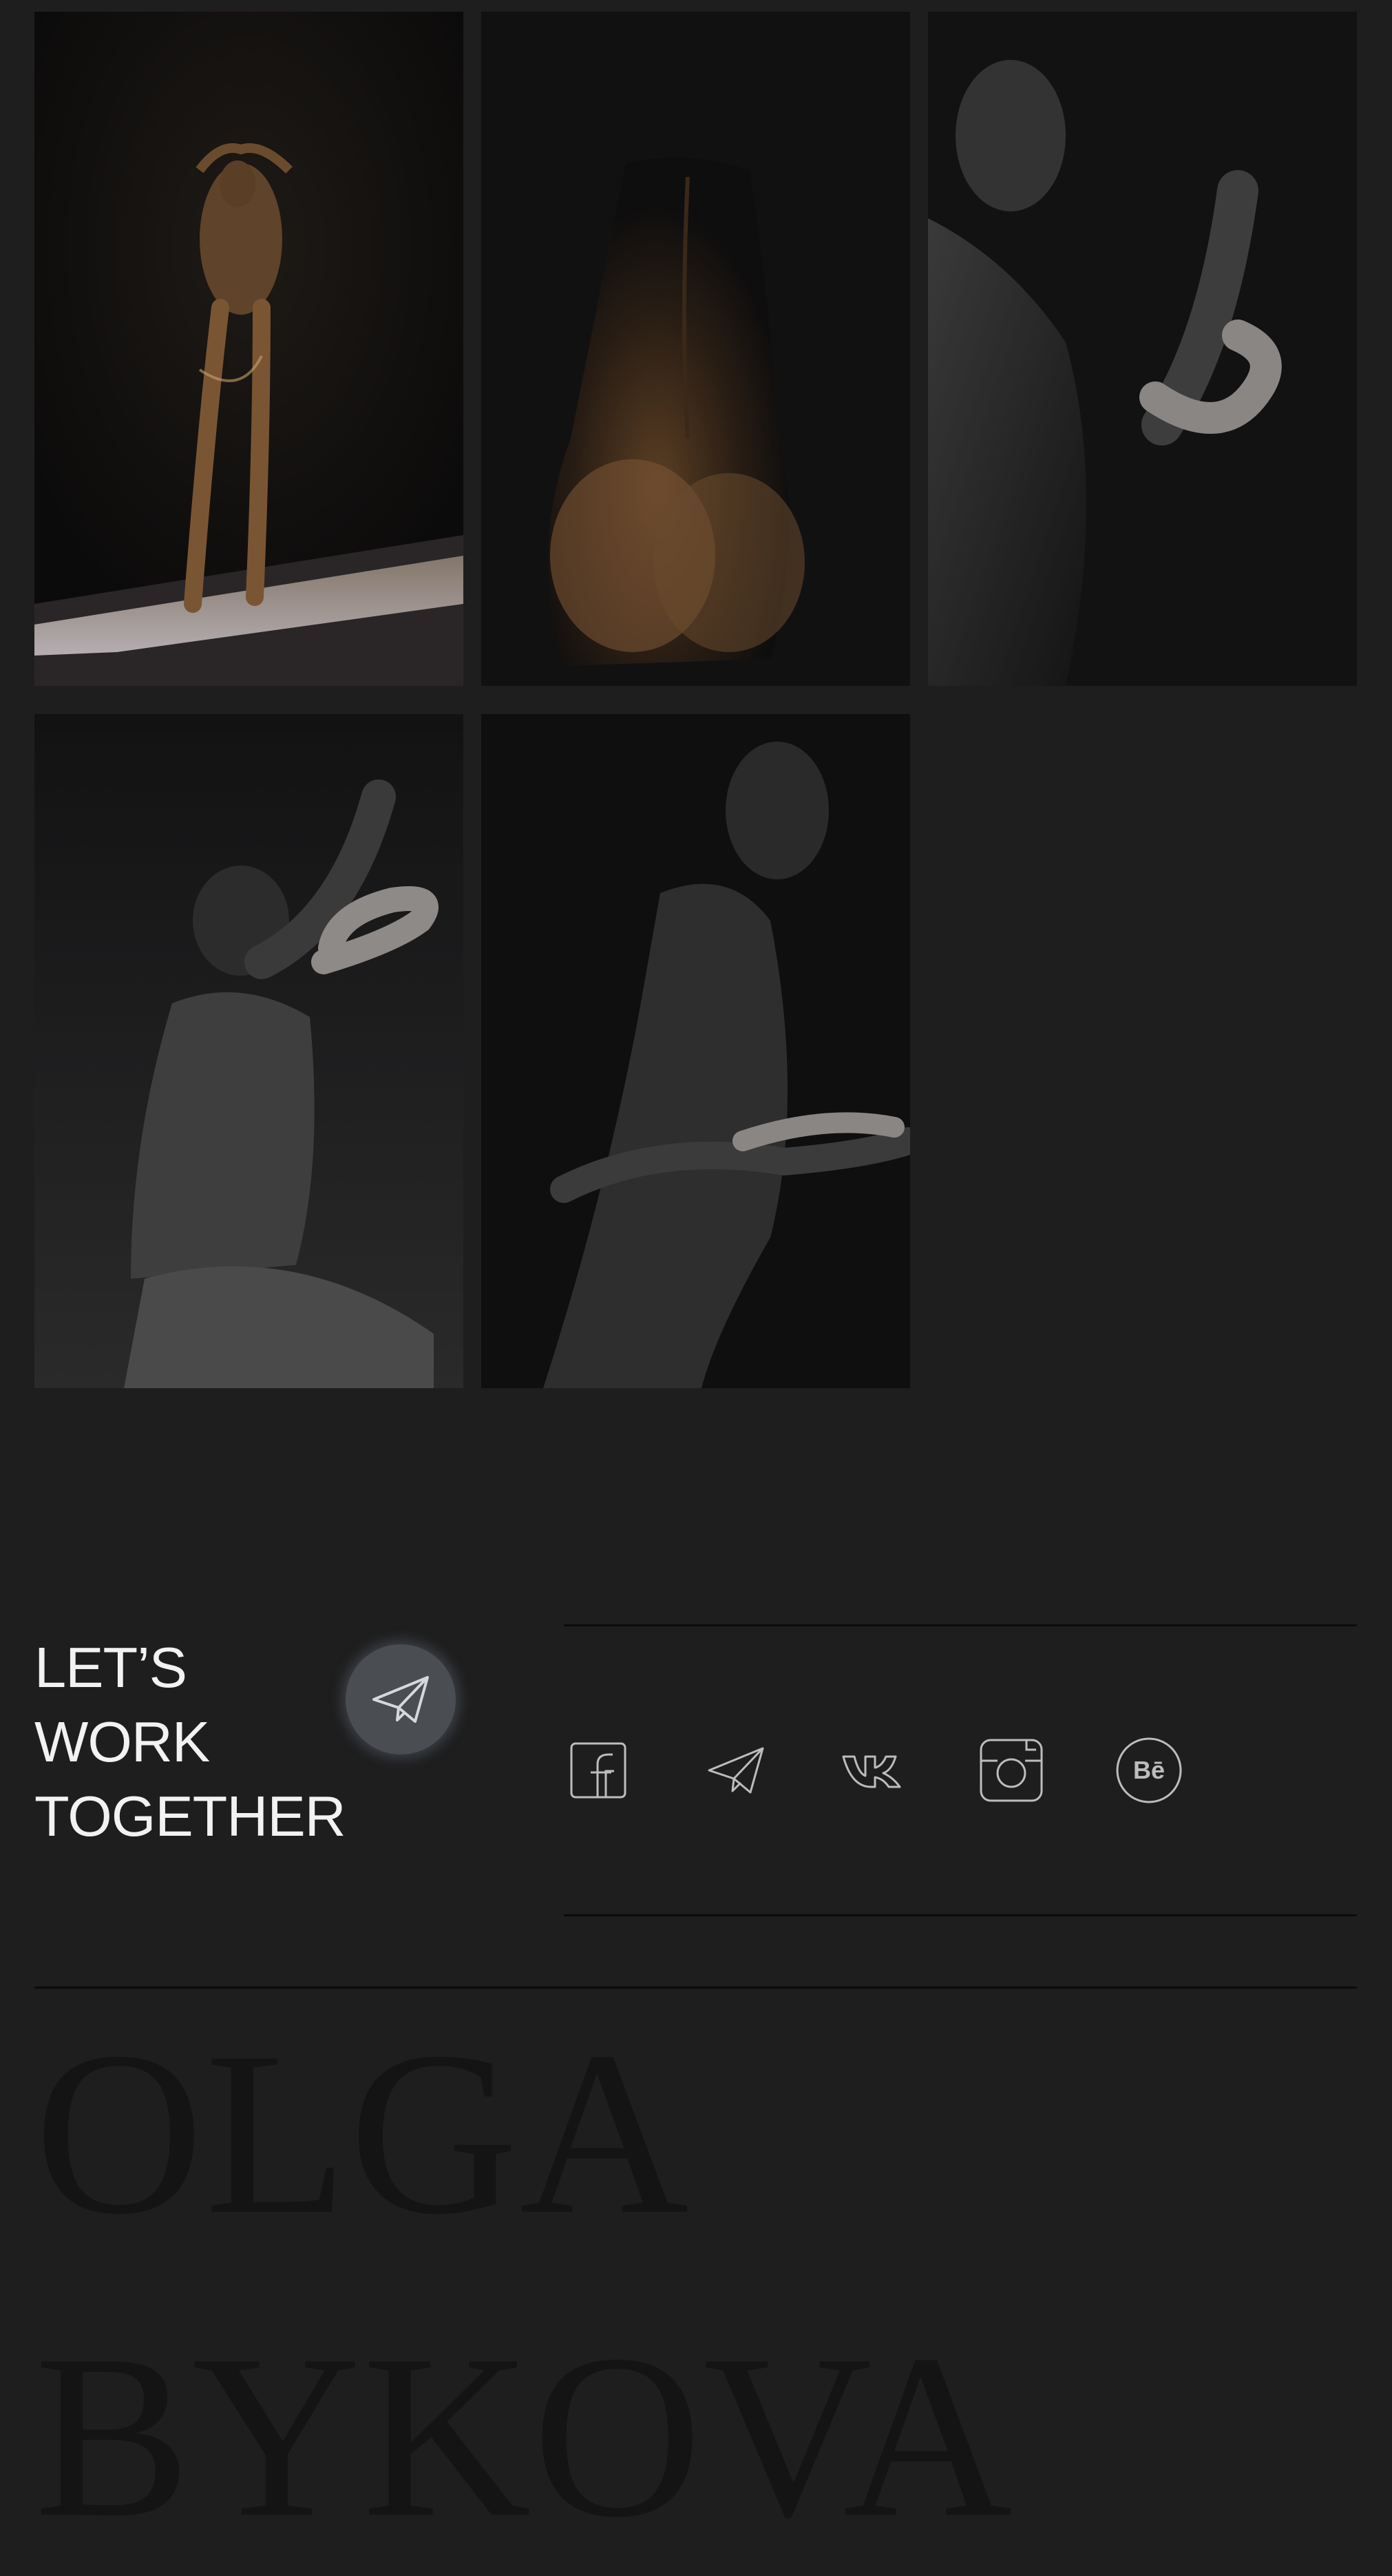  Describe the element at coordinates (111, 1667) in the screenshot. I see `cta-line-1: LET’S` at that location.